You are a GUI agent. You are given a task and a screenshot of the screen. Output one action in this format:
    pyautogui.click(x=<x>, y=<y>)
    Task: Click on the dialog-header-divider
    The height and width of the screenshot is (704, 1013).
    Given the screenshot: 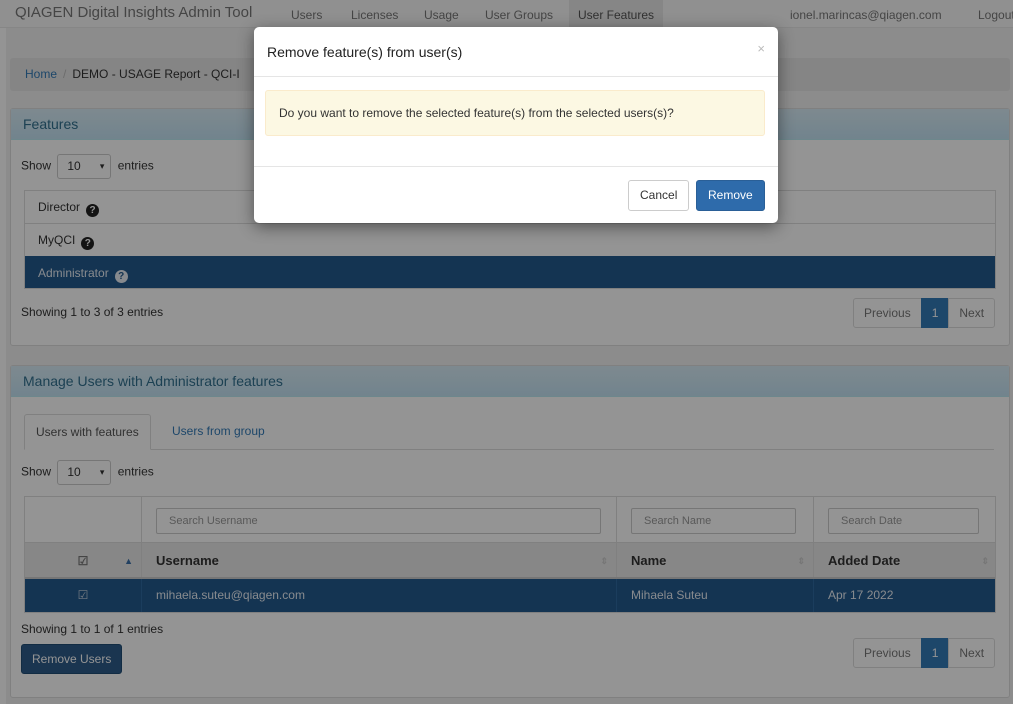 What is the action you would take?
    pyautogui.click(x=516, y=76)
    